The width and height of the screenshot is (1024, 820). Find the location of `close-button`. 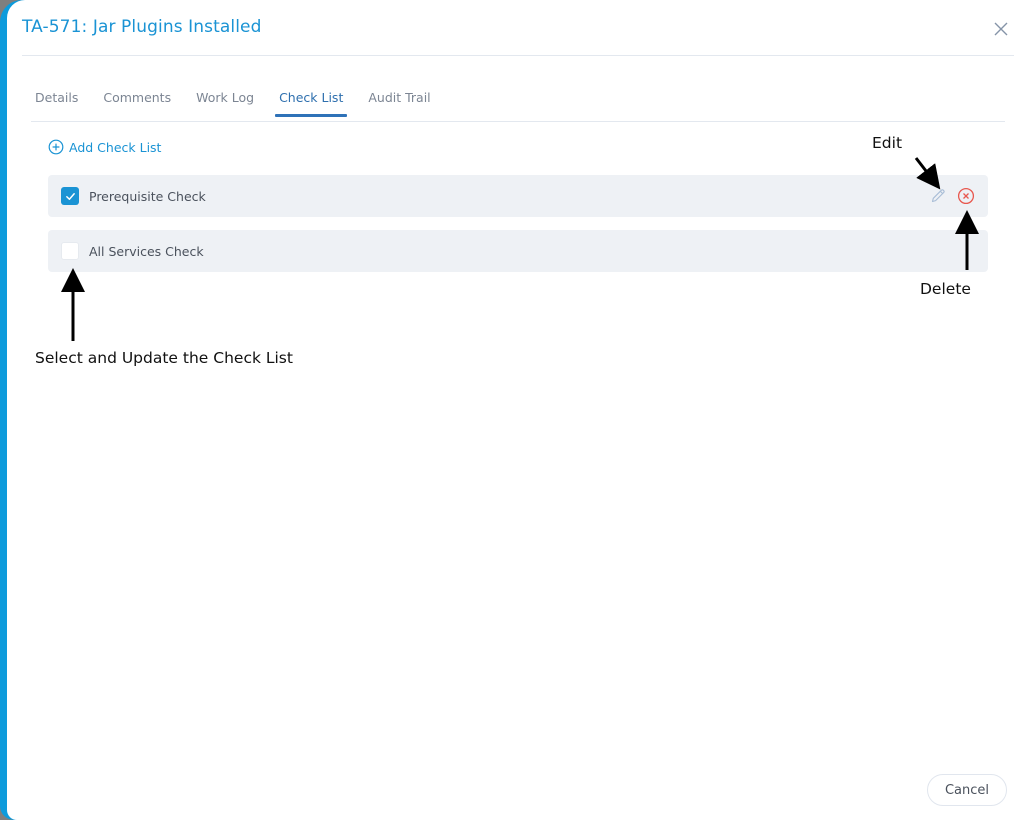

close-button is located at coordinates (1001, 29).